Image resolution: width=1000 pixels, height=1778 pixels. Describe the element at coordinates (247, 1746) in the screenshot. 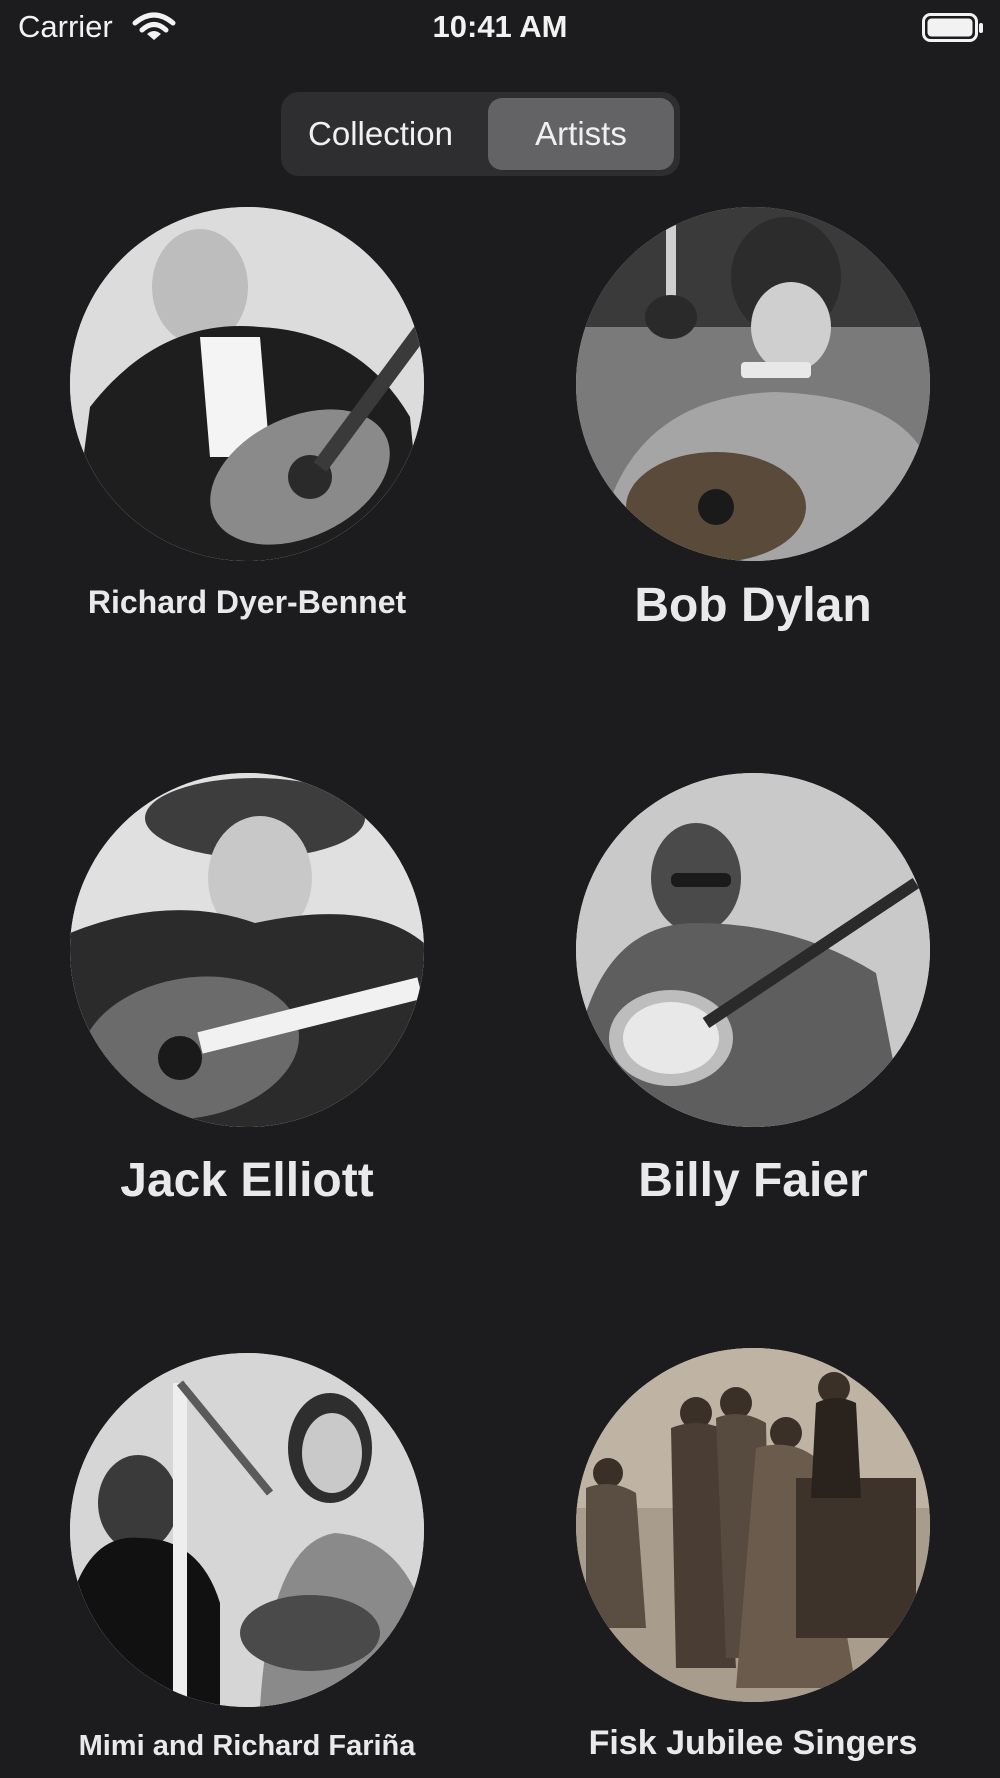

I see `artist-name: Mimi and Richard Fariña` at that location.